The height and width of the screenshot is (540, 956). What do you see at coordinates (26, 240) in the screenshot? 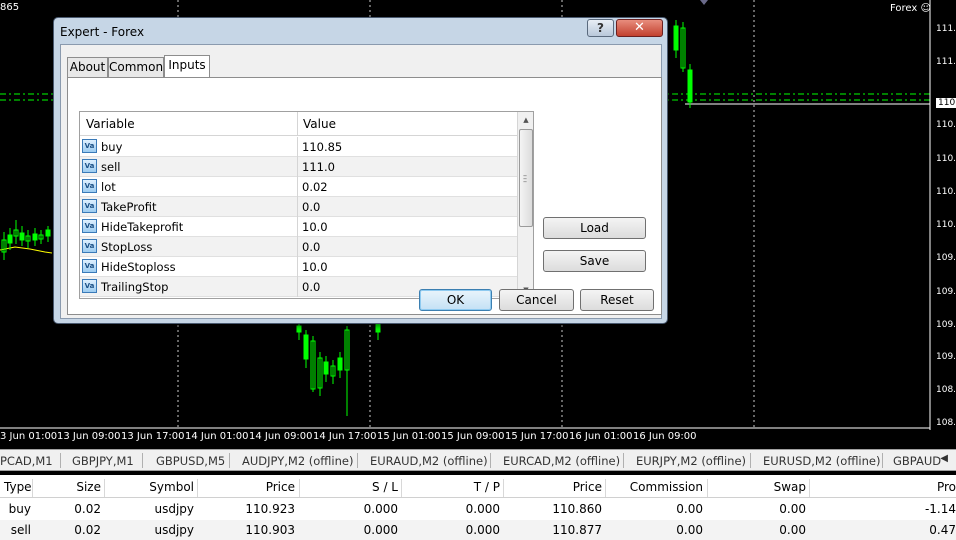
I see `candles-left` at bounding box center [26, 240].